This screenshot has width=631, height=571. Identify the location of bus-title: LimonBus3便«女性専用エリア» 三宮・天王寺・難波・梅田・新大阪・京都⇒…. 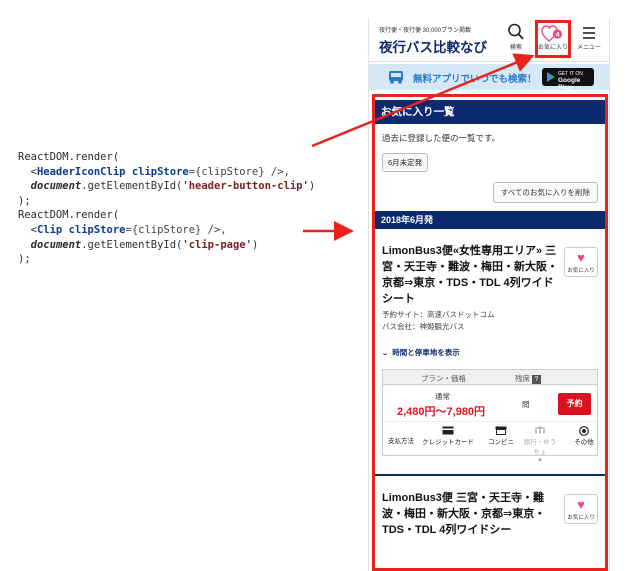
(470, 275).